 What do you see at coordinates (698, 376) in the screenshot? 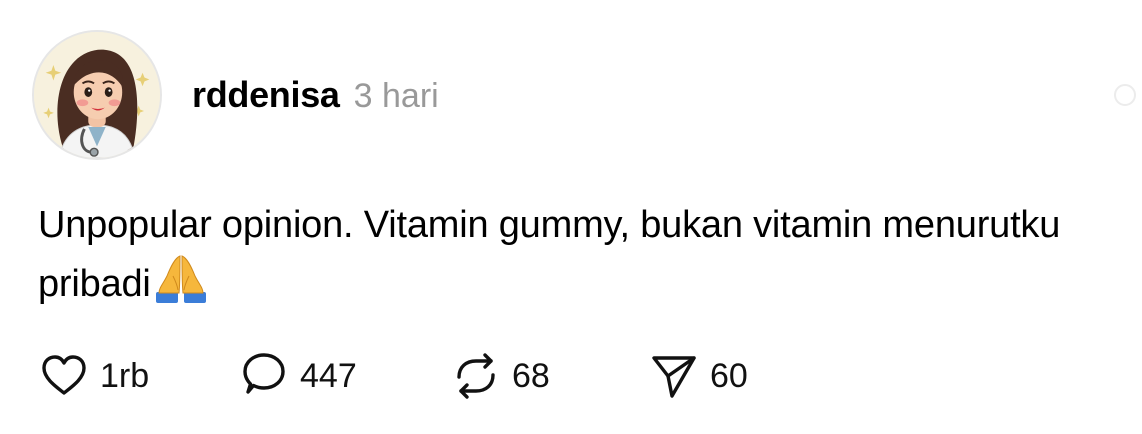
I see `share-button: 60` at bounding box center [698, 376].